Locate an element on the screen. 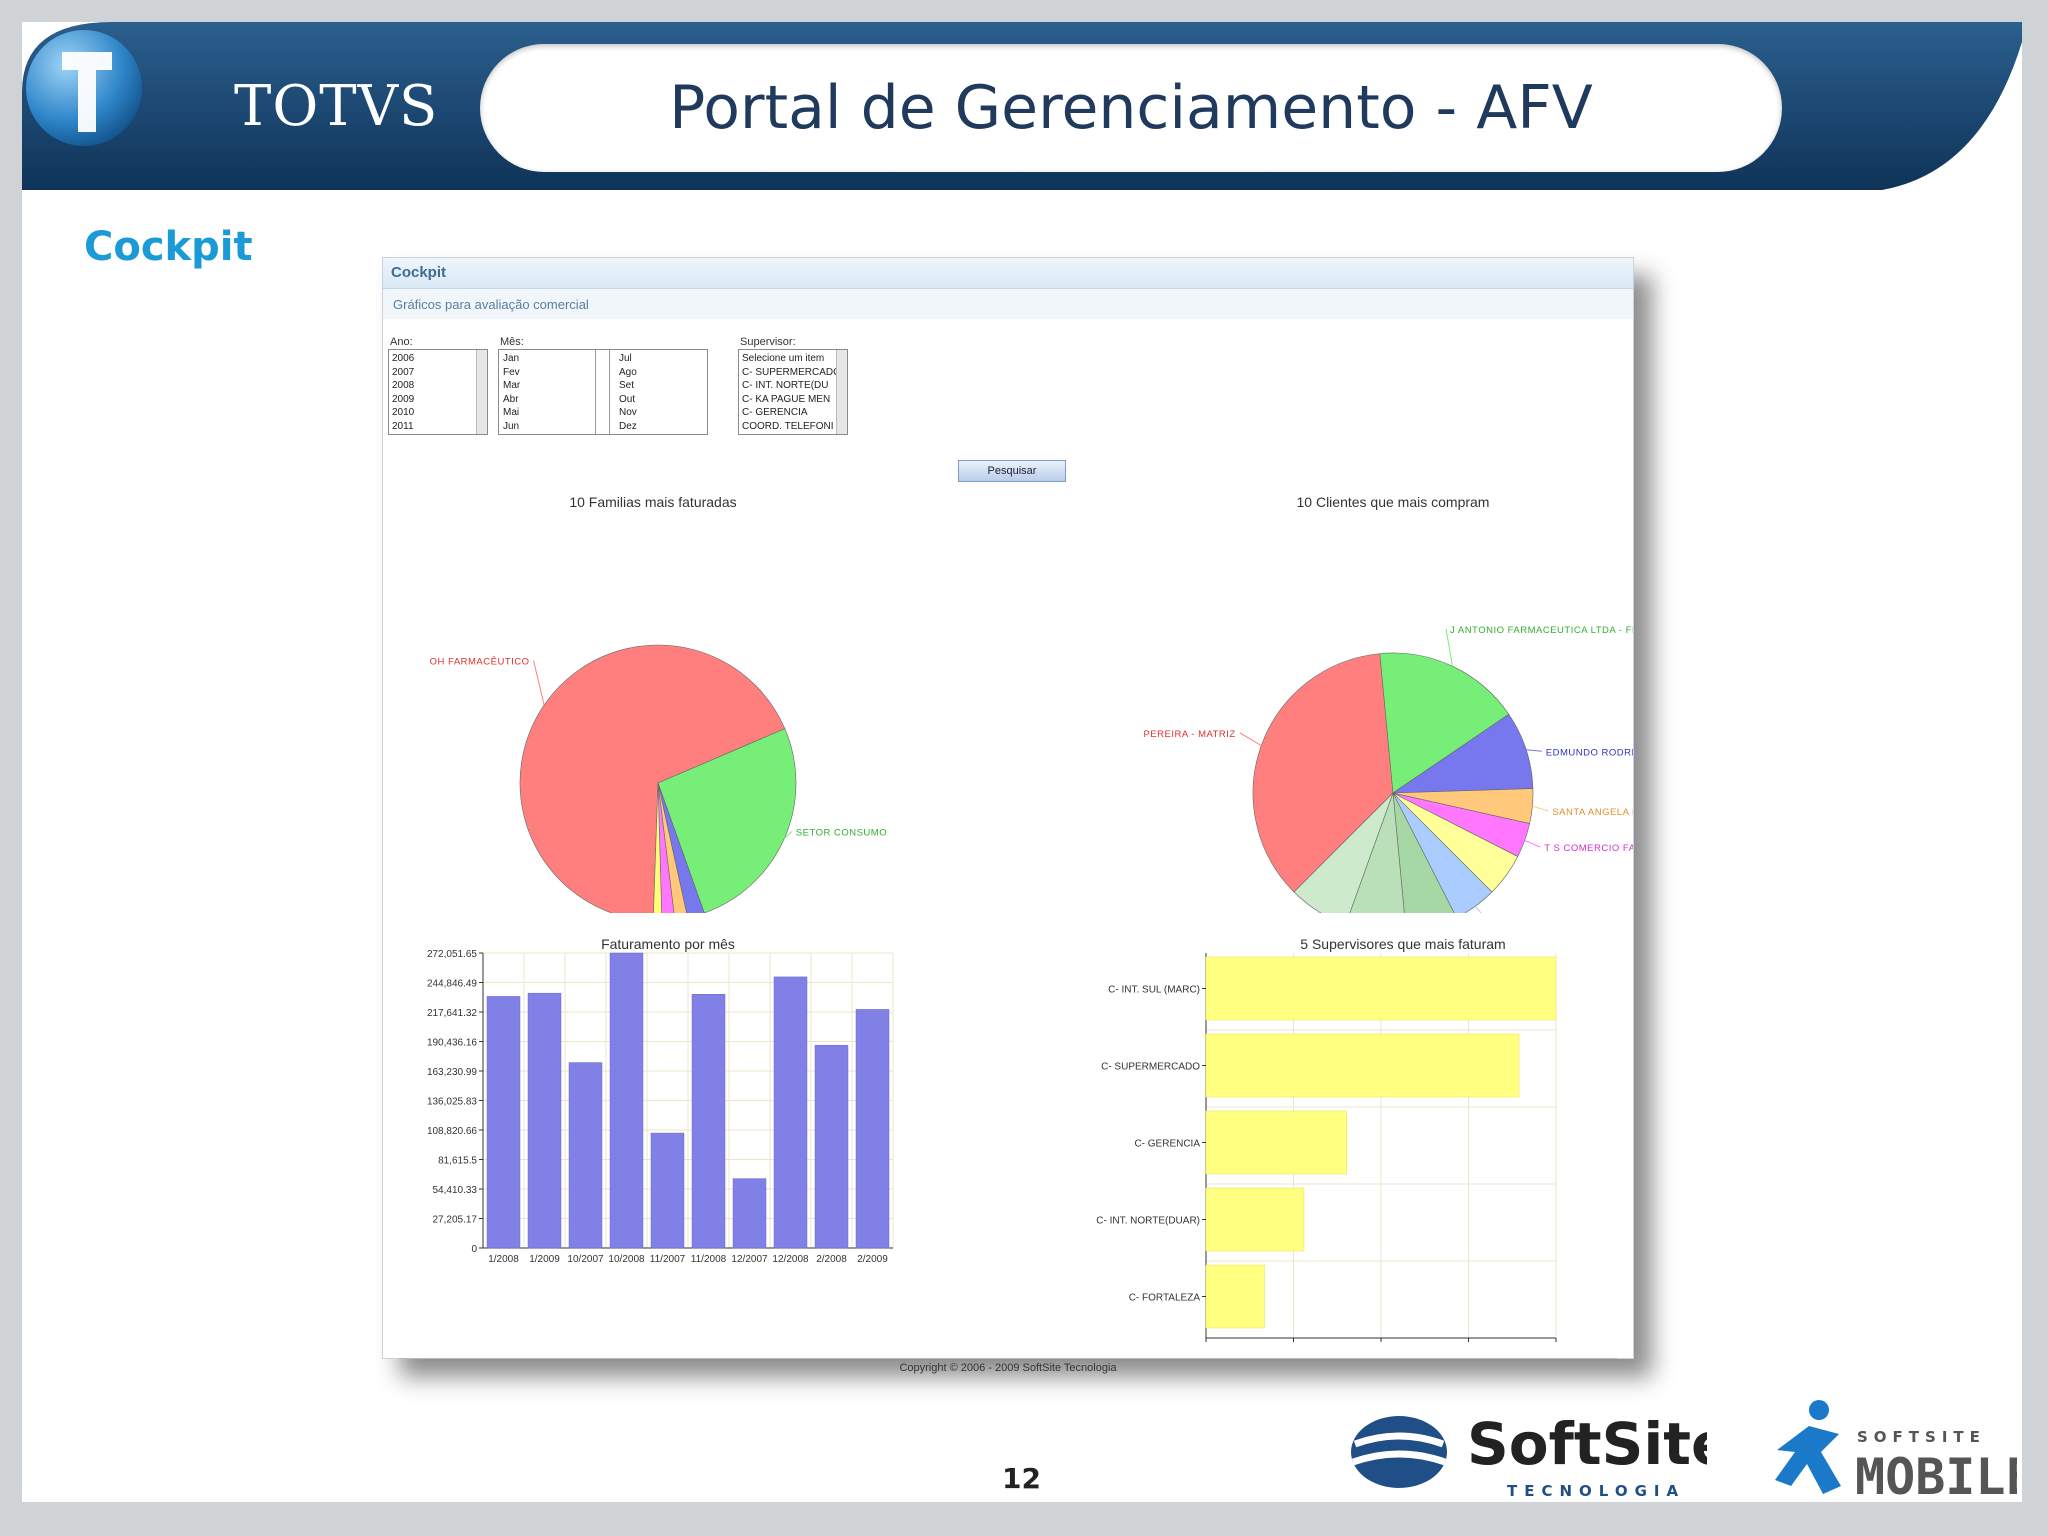 The width and height of the screenshot is (2048, 1536). year-label: Ano: is located at coordinates (401, 342).